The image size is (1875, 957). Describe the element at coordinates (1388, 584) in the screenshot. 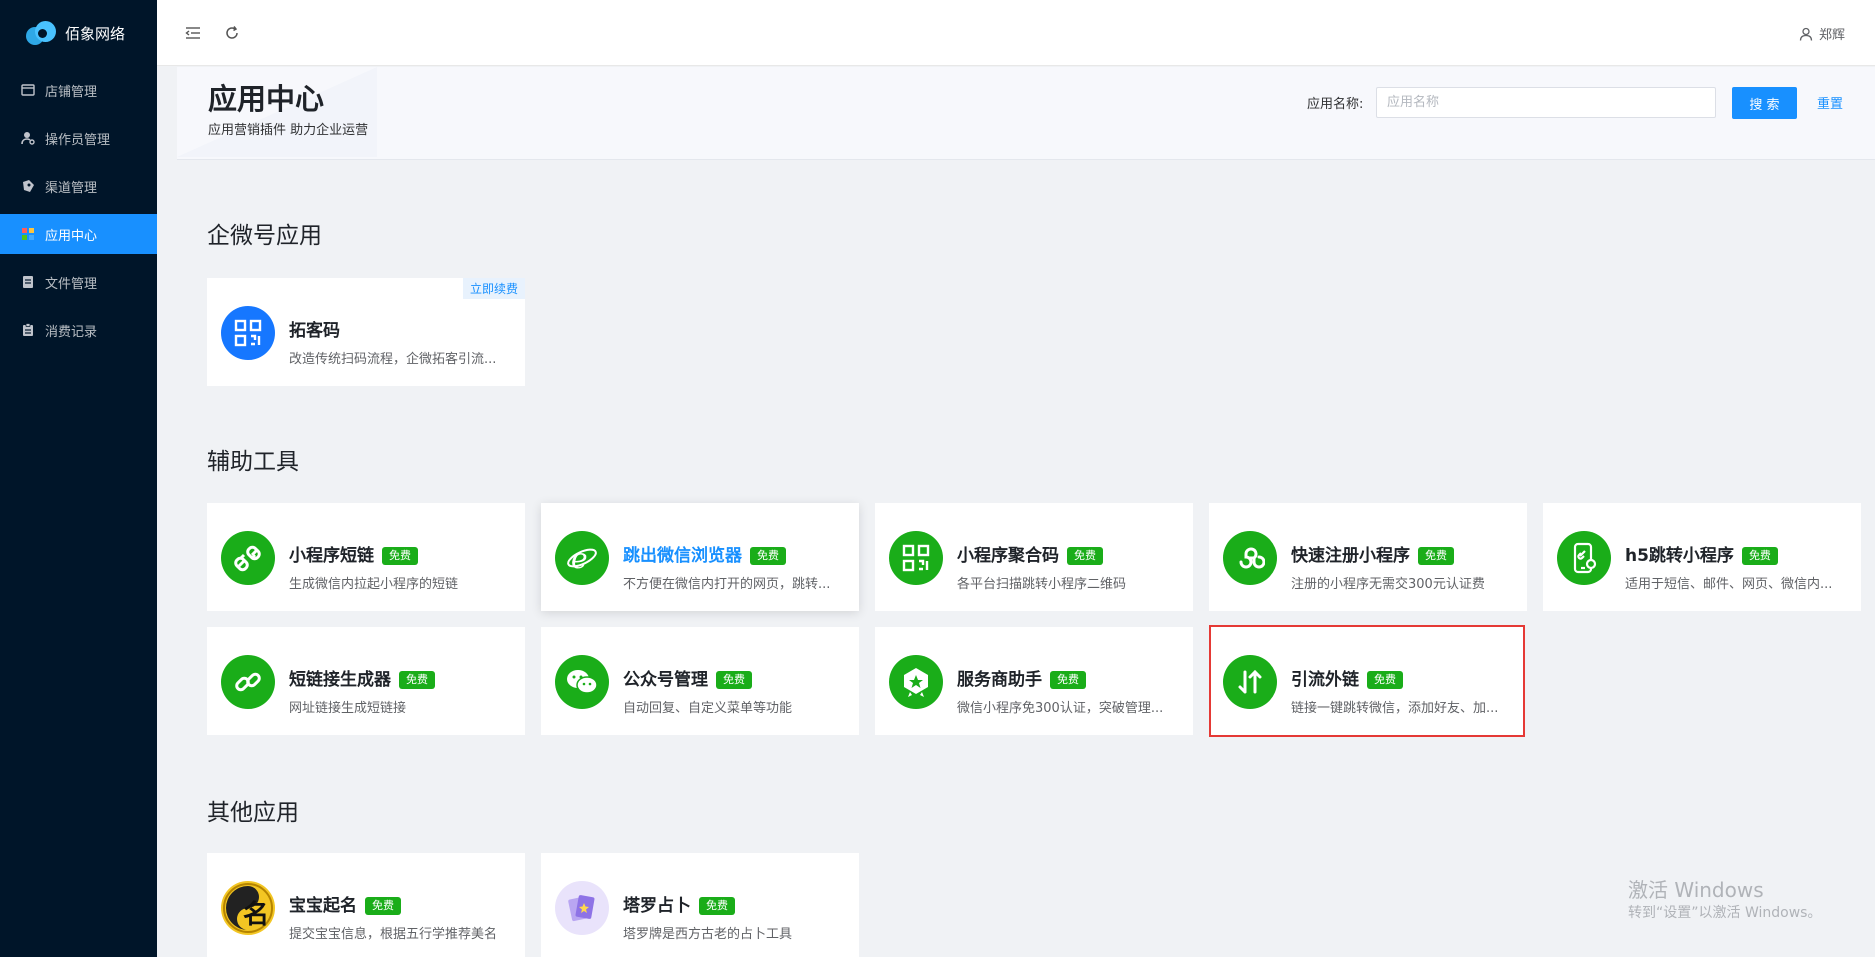

I see `app-desc: 注册的小程序无需交300元认证费` at that location.